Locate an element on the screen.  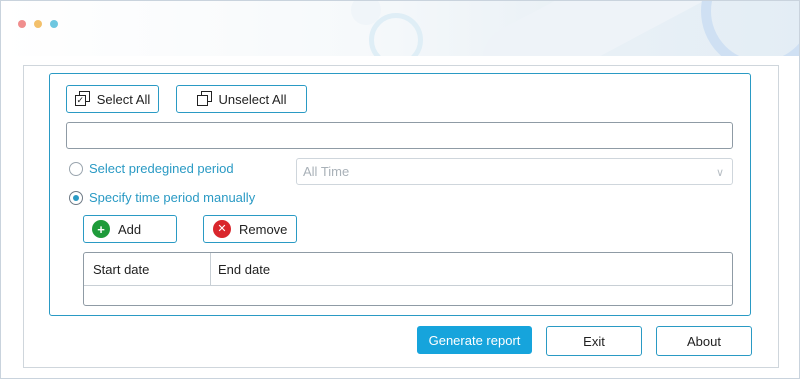
about-button: About is located at coordinates (704, 341).